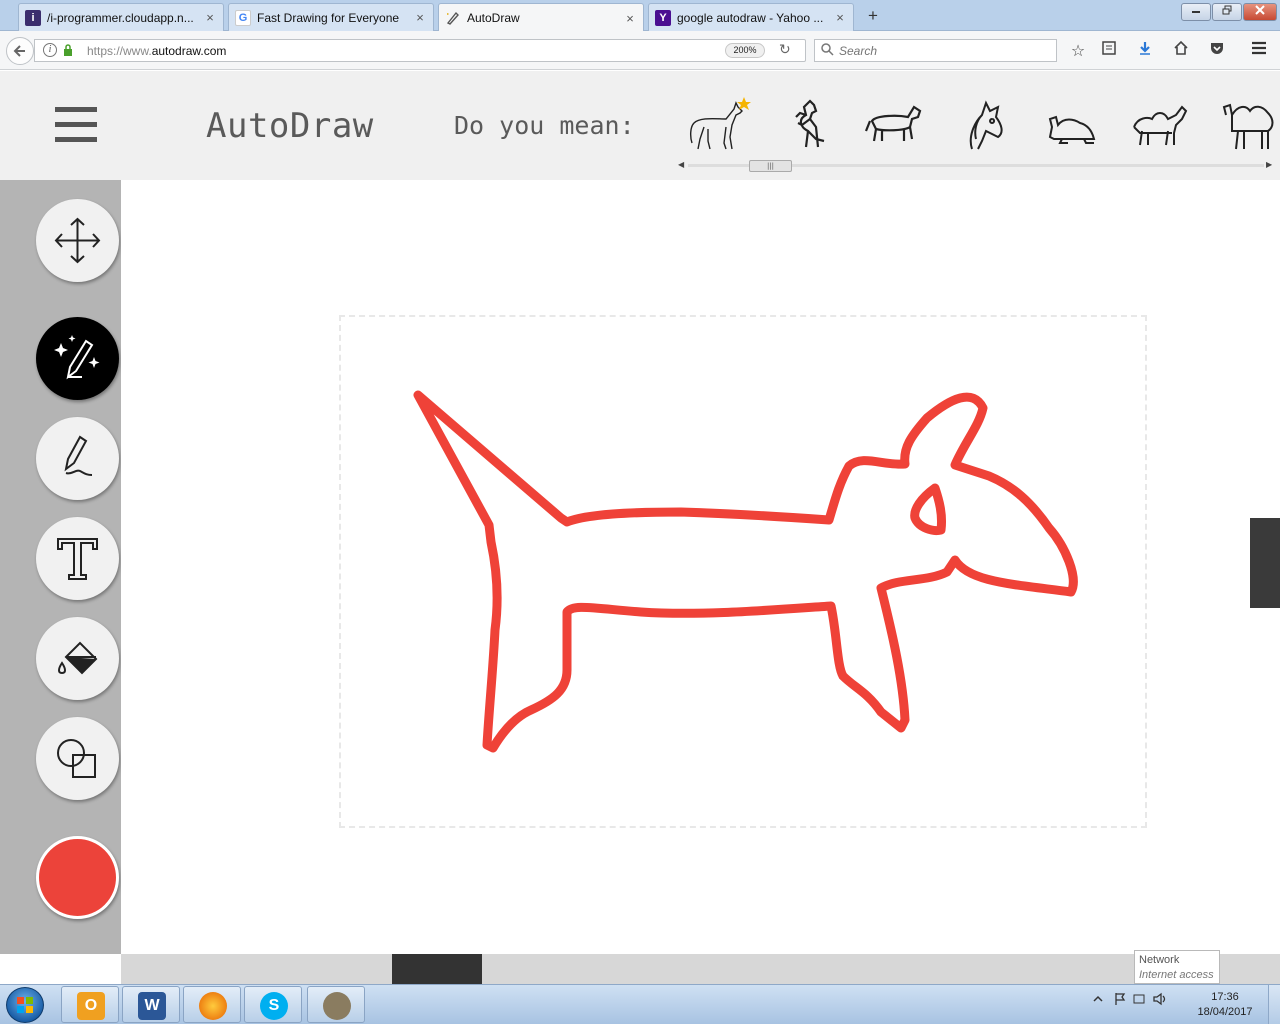  What do you see at coordinates (985, 125) in the screenshot?
I see `horse-head-suggestion-icon` at bounding box center [985, 125].